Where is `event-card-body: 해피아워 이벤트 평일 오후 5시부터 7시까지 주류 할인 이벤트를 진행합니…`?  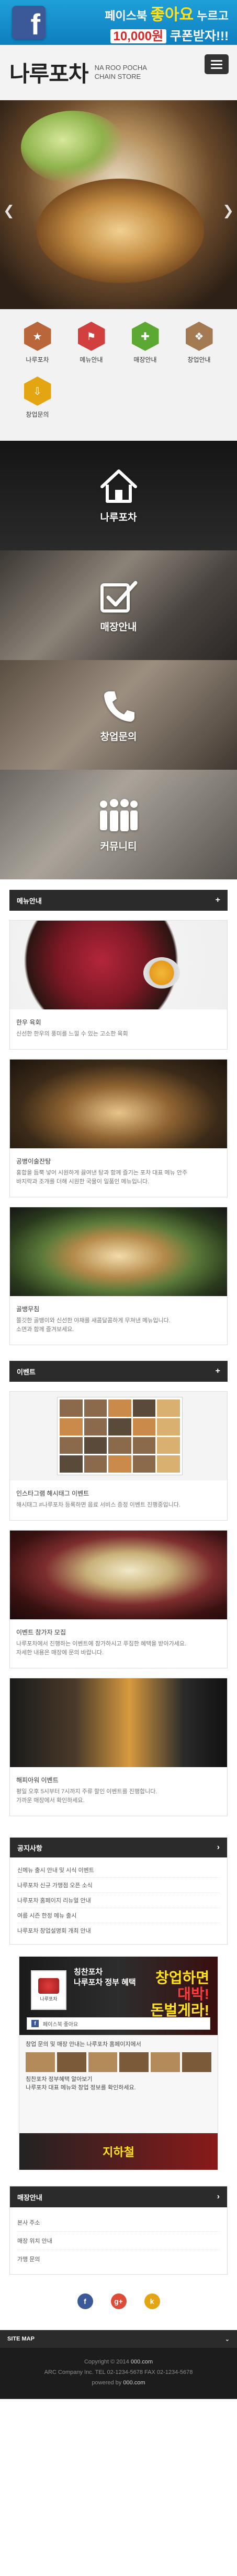 event-card-body: 해피아워 이벤트 평일 오후 5시부터 7시까지 주류 할인 이벤트를 진행합니… is located at coordinates (118, 1791).